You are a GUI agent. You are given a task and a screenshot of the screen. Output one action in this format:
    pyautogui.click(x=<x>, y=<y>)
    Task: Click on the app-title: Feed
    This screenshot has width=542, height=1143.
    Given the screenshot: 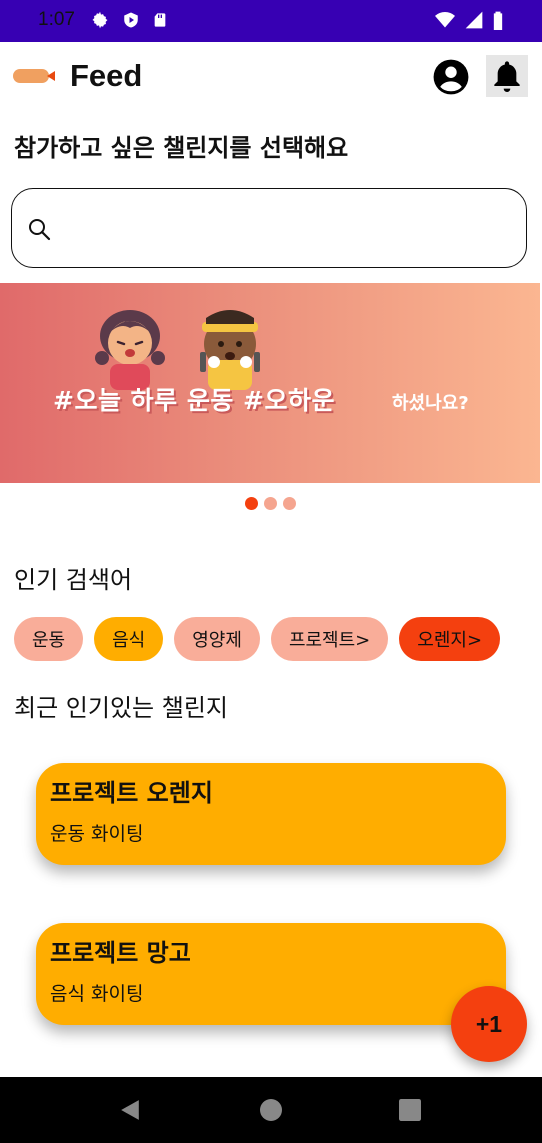 What is the action you would take?
    pyautogui.click(x=106, y=75)
    